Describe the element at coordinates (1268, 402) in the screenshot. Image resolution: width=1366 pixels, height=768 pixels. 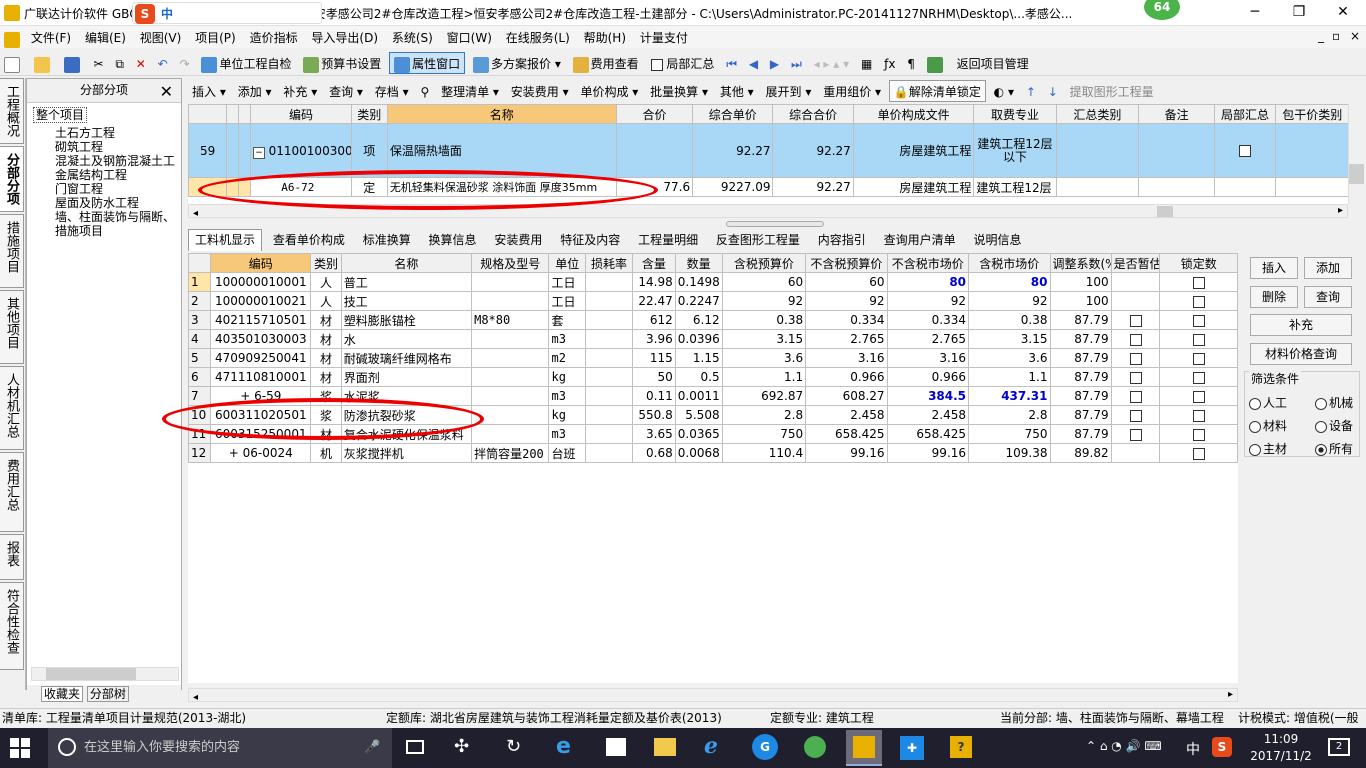
I see `filter-labor-radio: 人工` at that location.